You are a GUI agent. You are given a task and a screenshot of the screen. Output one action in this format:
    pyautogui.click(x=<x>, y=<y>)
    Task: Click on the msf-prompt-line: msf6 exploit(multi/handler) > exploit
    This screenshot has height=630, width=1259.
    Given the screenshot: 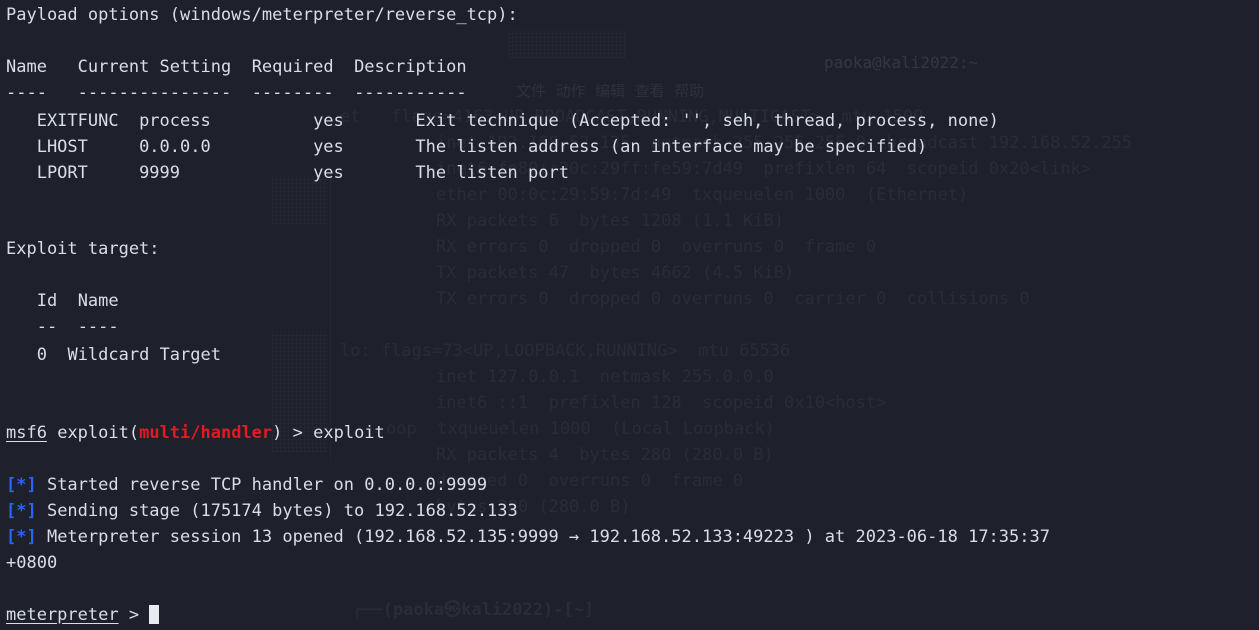 What is the action you would take?
    pyautogui.click(x=195, y=433)
    